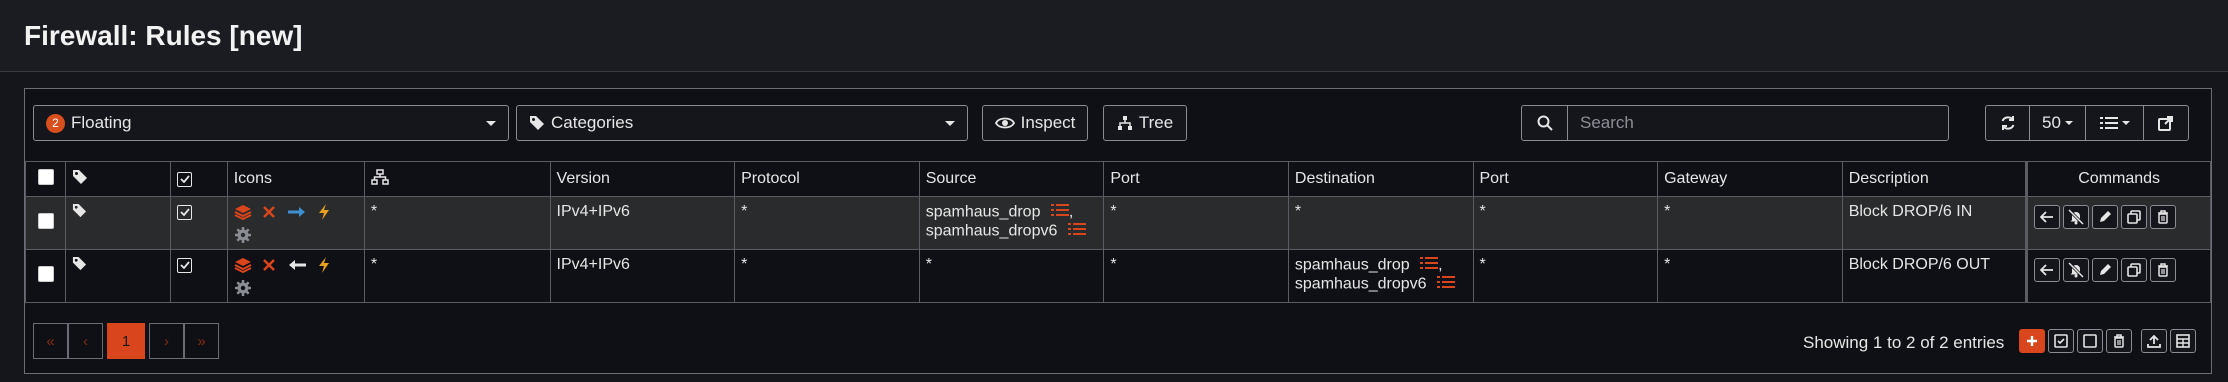 The image size is (2228, 382). What do you see at coordinates (1758, 123) in the screenshot?
I see `search-input` at bounding box center [1758, 123].